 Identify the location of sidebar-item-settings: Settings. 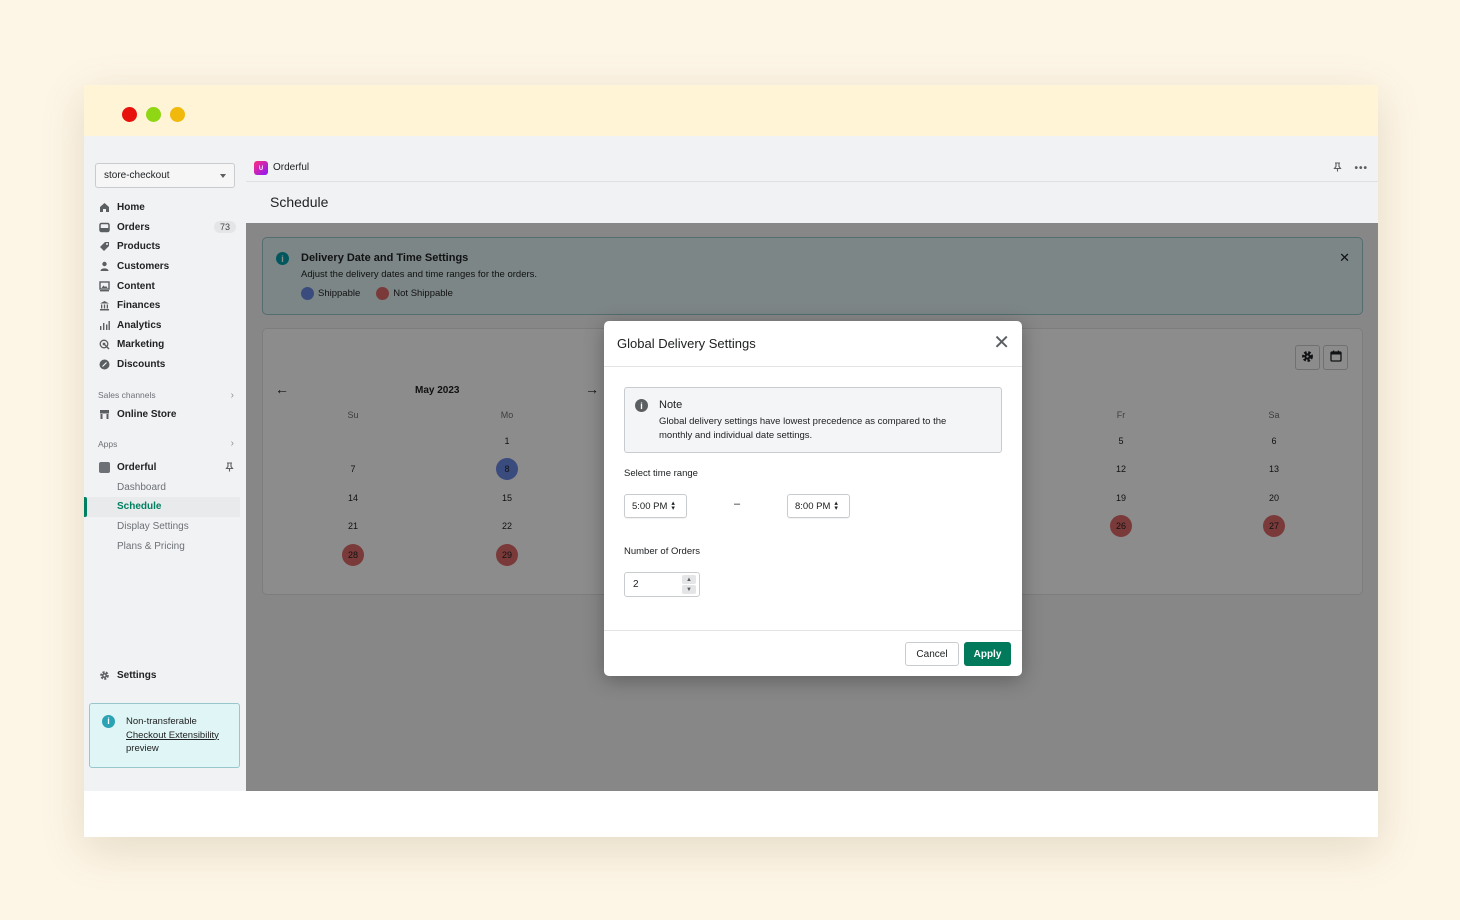
(165, 676).